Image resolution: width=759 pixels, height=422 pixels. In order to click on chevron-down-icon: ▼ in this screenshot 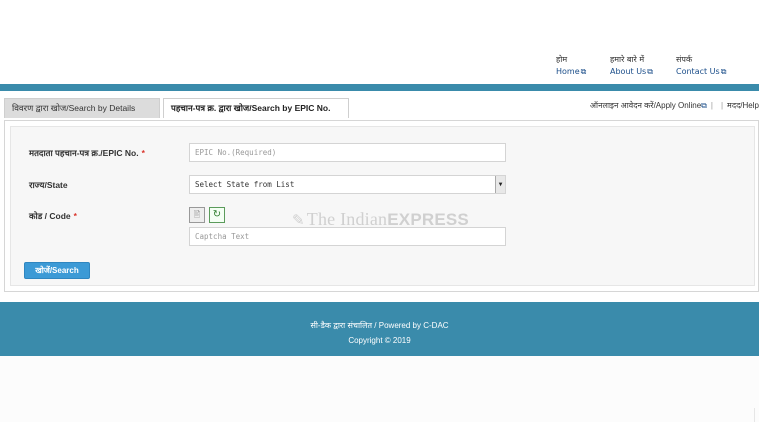, I will do `click(500, 184)`.